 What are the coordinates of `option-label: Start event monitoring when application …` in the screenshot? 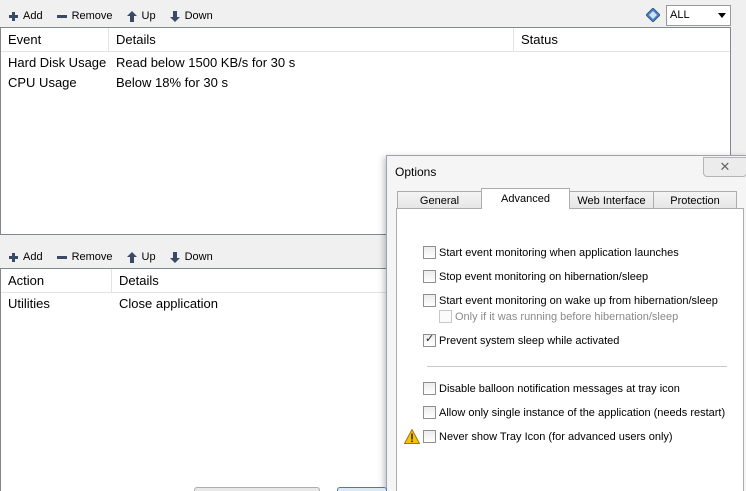 It's located at (559, 252).